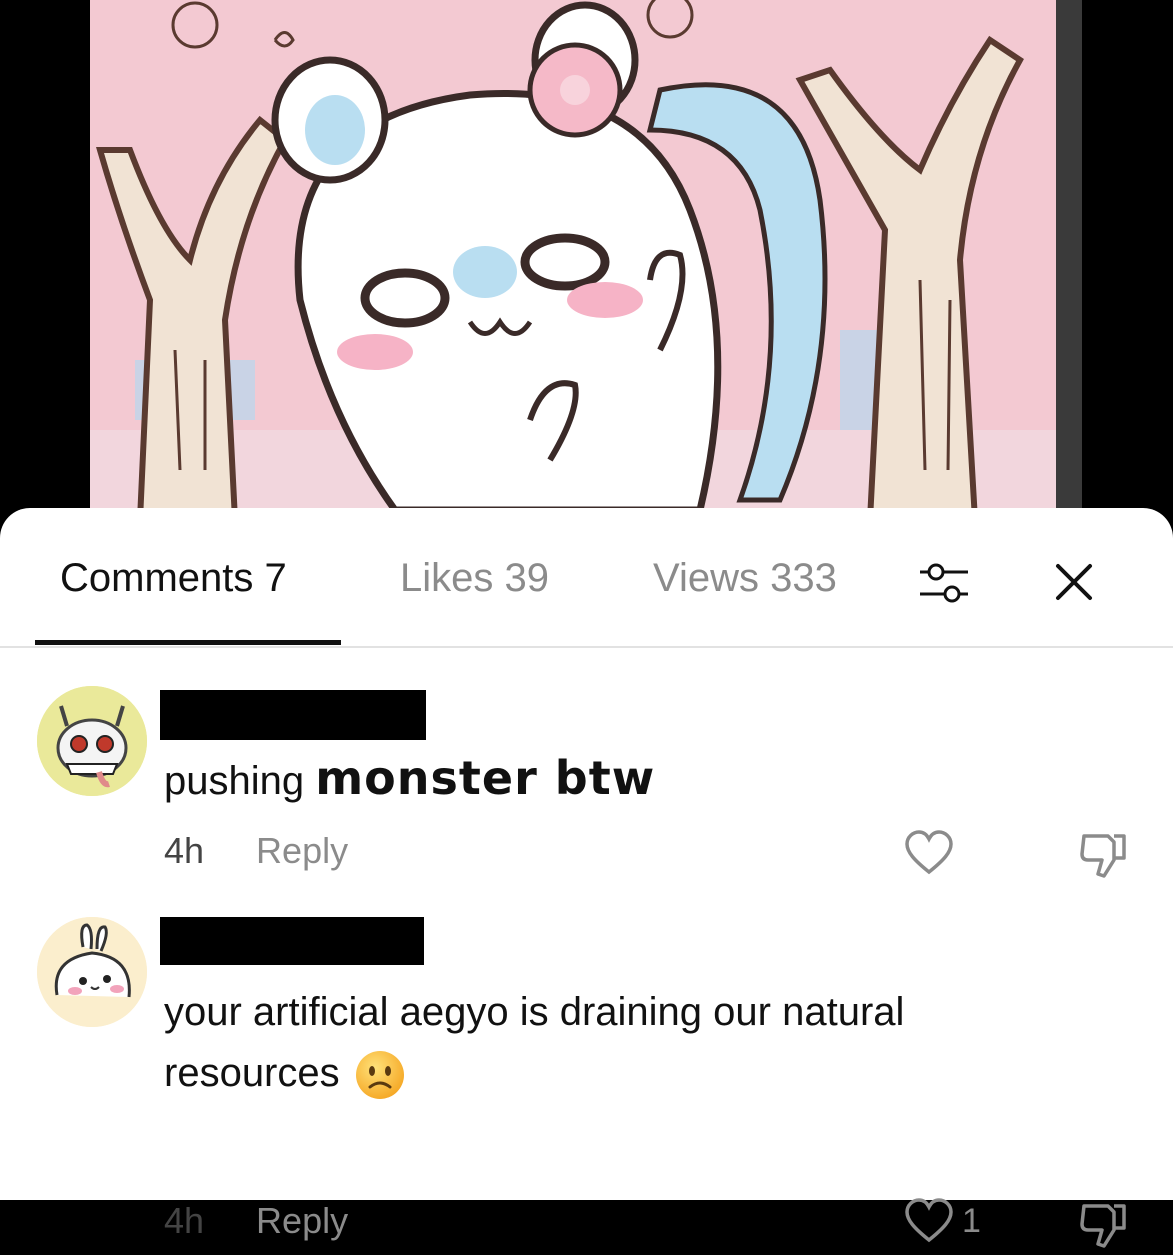 The width and height of the screenshot is (1173, 1255). I want to click on tab-views: Views 333, so click(745, 578).